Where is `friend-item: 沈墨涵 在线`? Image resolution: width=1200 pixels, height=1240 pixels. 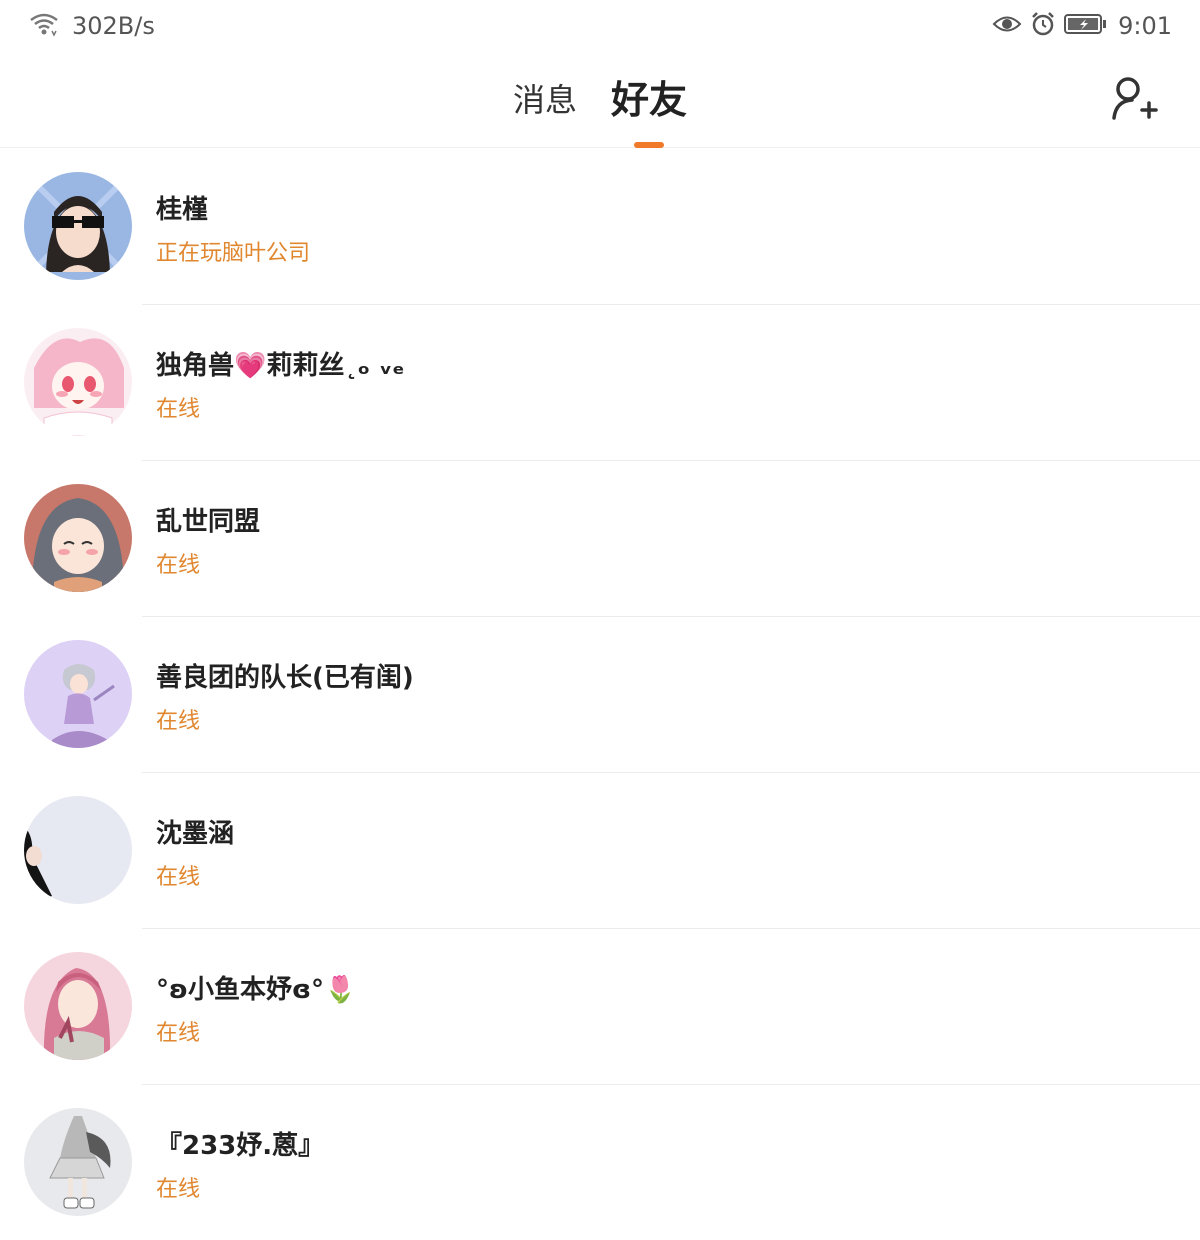
friend-item: 沈墨涵 在线 is located at coordinates (600, 851).